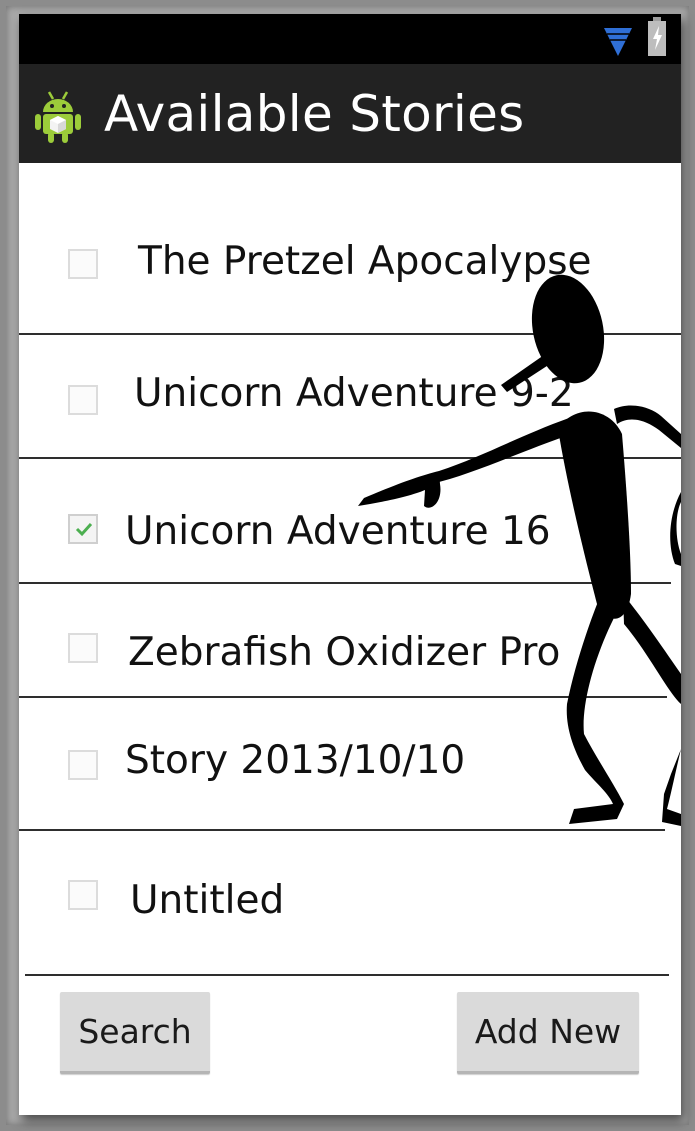  I want to click on list-item: Zebrafish Oxidizer Pro, so click(350, 640).